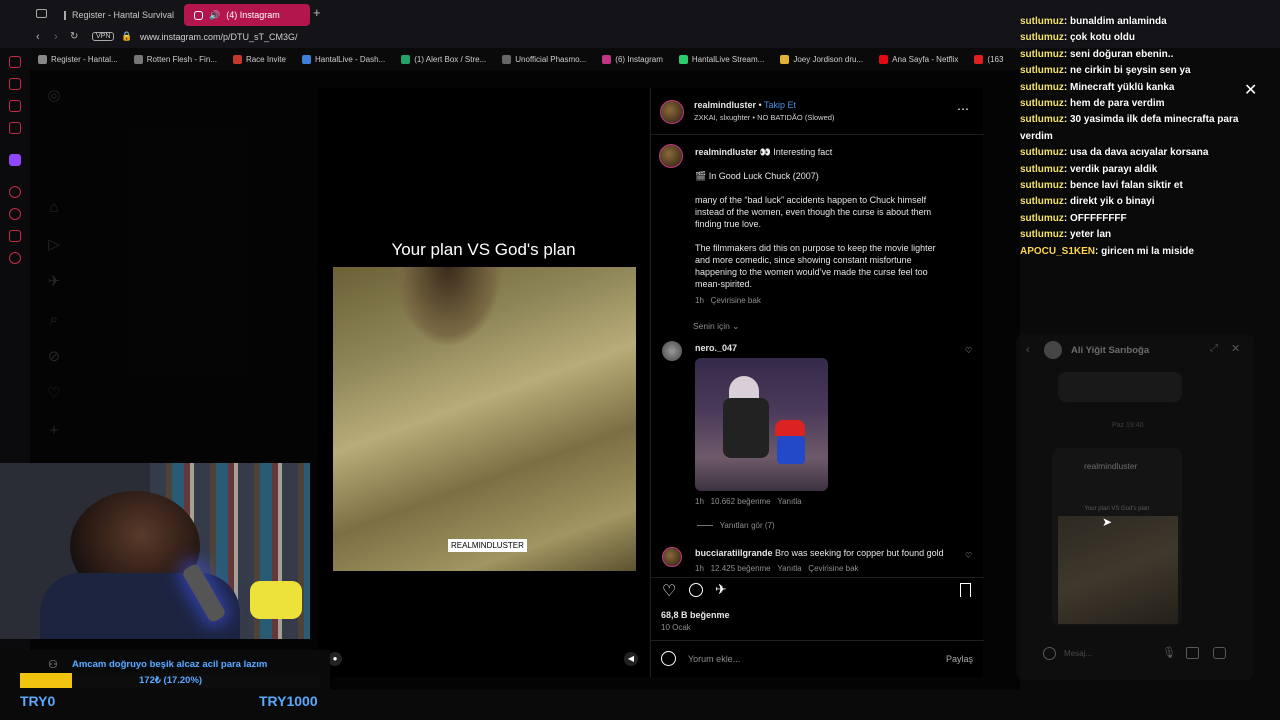  I want to click on comment-meta: 1h 10.662 beğenme Yanıtla, so click(748, 501).